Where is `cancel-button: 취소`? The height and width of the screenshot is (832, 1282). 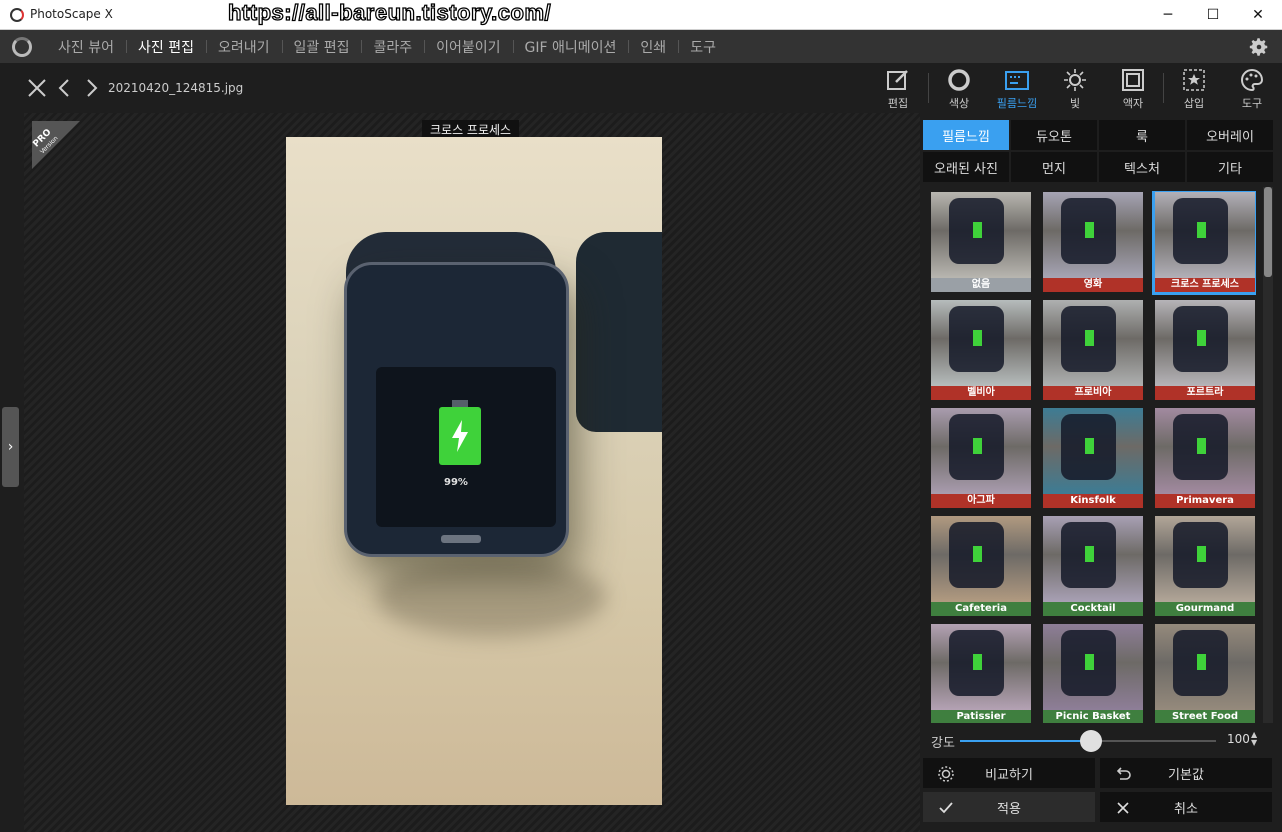 cancel-button: 취소 is located at coordinates (1186, 807).